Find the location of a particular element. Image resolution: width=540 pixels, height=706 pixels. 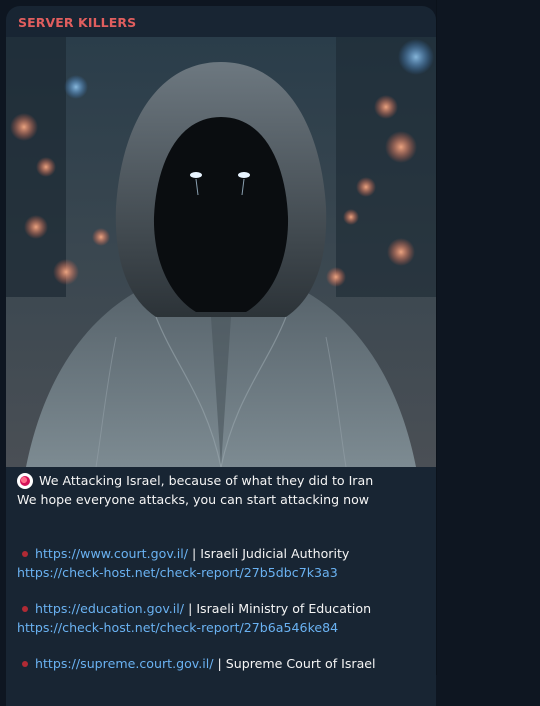

red-circle-emoji-icon is located at coordinates (25, 480).